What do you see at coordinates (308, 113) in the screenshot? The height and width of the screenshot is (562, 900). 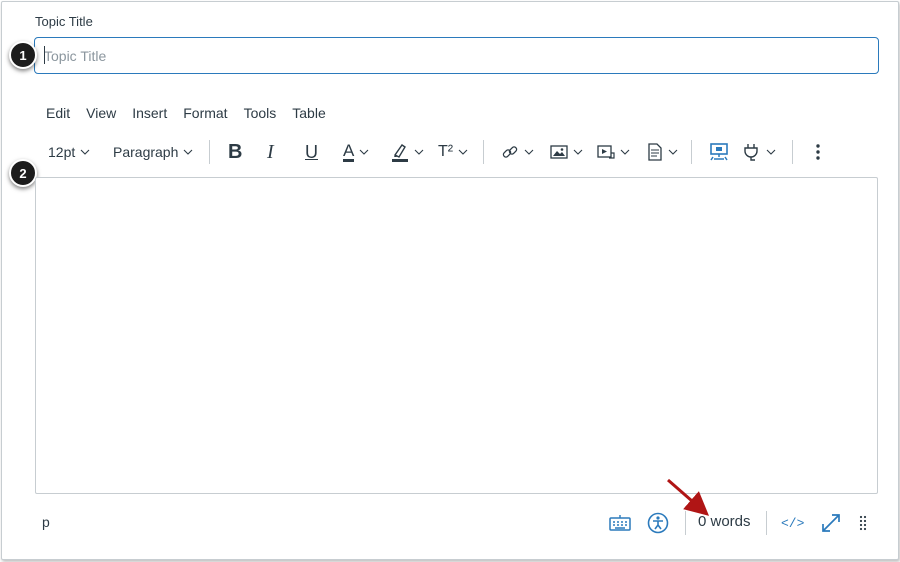 I see `menu-table: Table` at bounding box center [308, 113].